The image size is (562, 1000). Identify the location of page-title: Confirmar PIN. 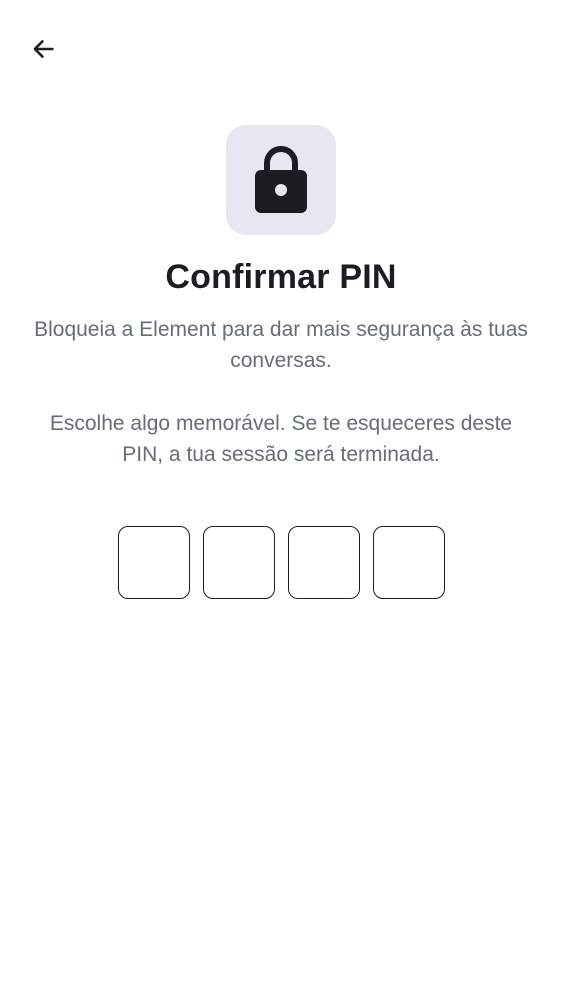
(281, 277).